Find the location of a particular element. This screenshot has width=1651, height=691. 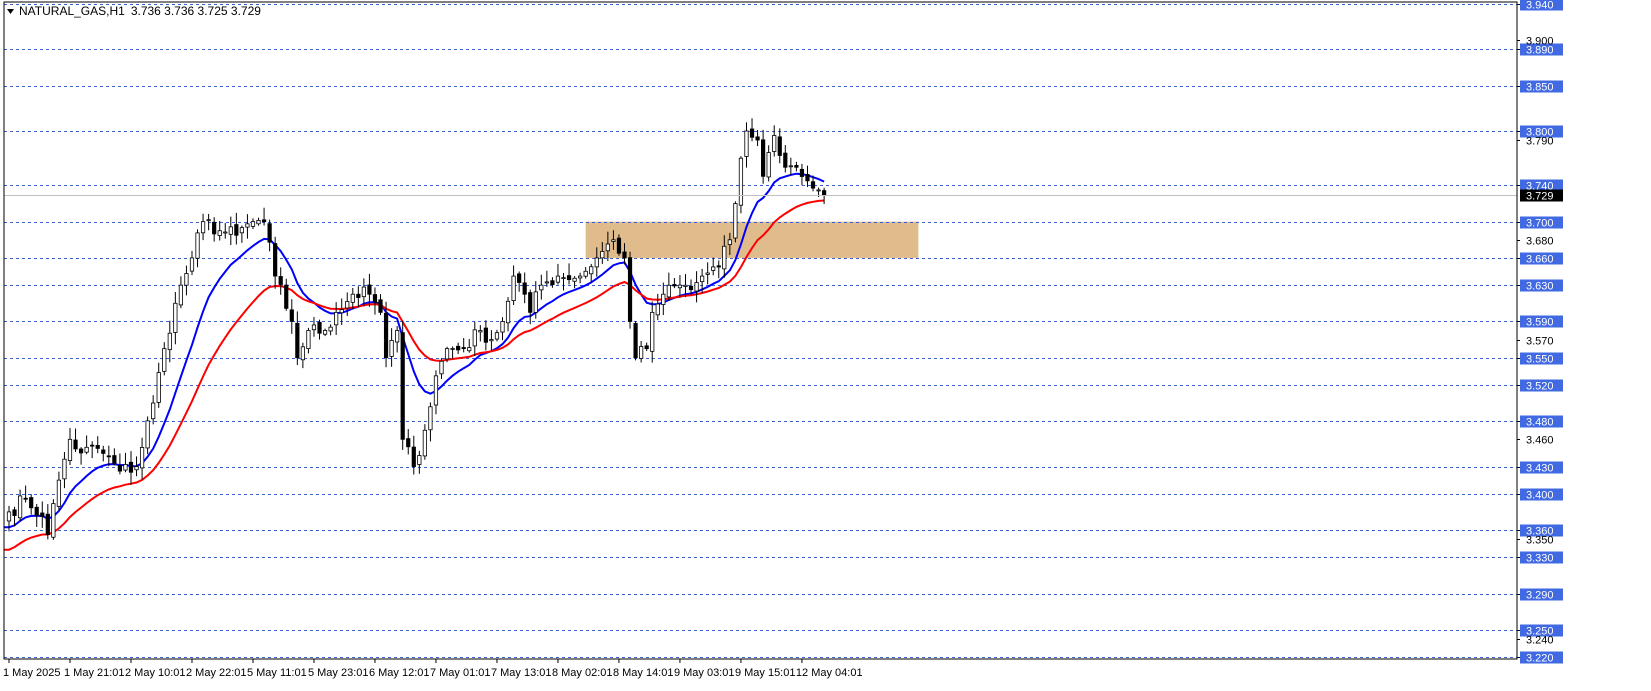

header: NATURAL_GAS,H1 3.736 3.736 3.725 3.729 is located at coordinates (134, 11).